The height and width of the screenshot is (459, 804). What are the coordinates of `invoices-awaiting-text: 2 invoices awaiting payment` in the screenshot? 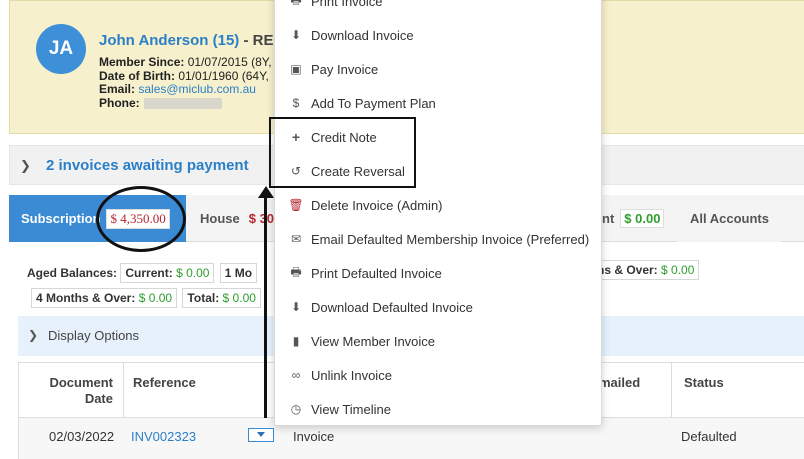 It's located at (147, 165).